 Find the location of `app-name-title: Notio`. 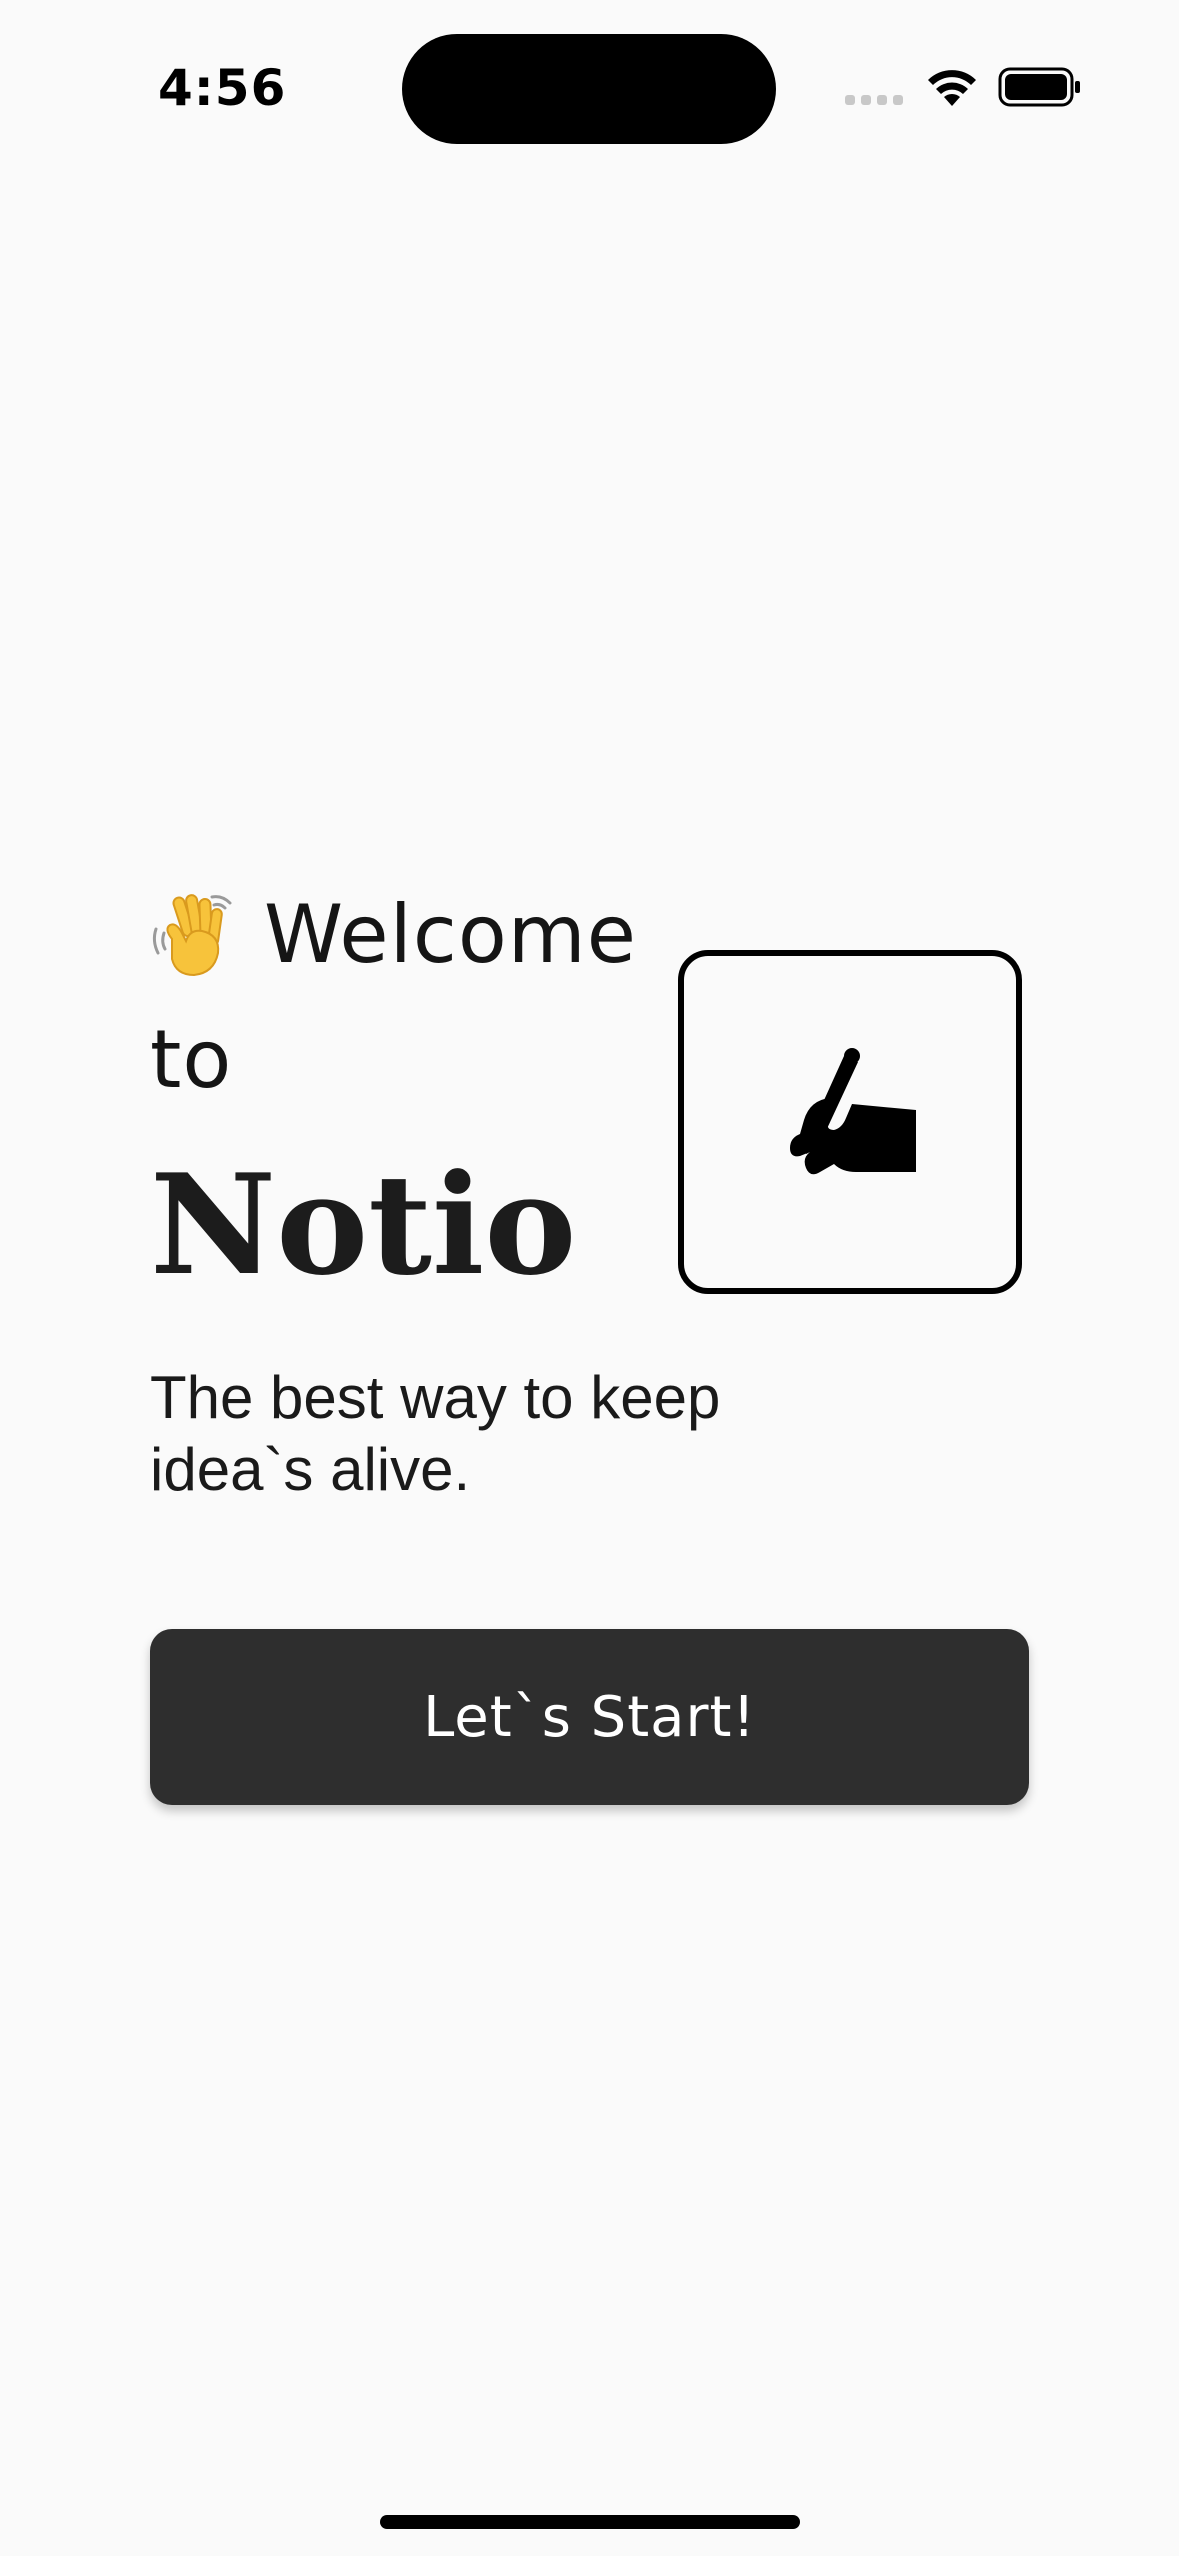

app-name-title: Notio is located at coordinates (363, 1224).